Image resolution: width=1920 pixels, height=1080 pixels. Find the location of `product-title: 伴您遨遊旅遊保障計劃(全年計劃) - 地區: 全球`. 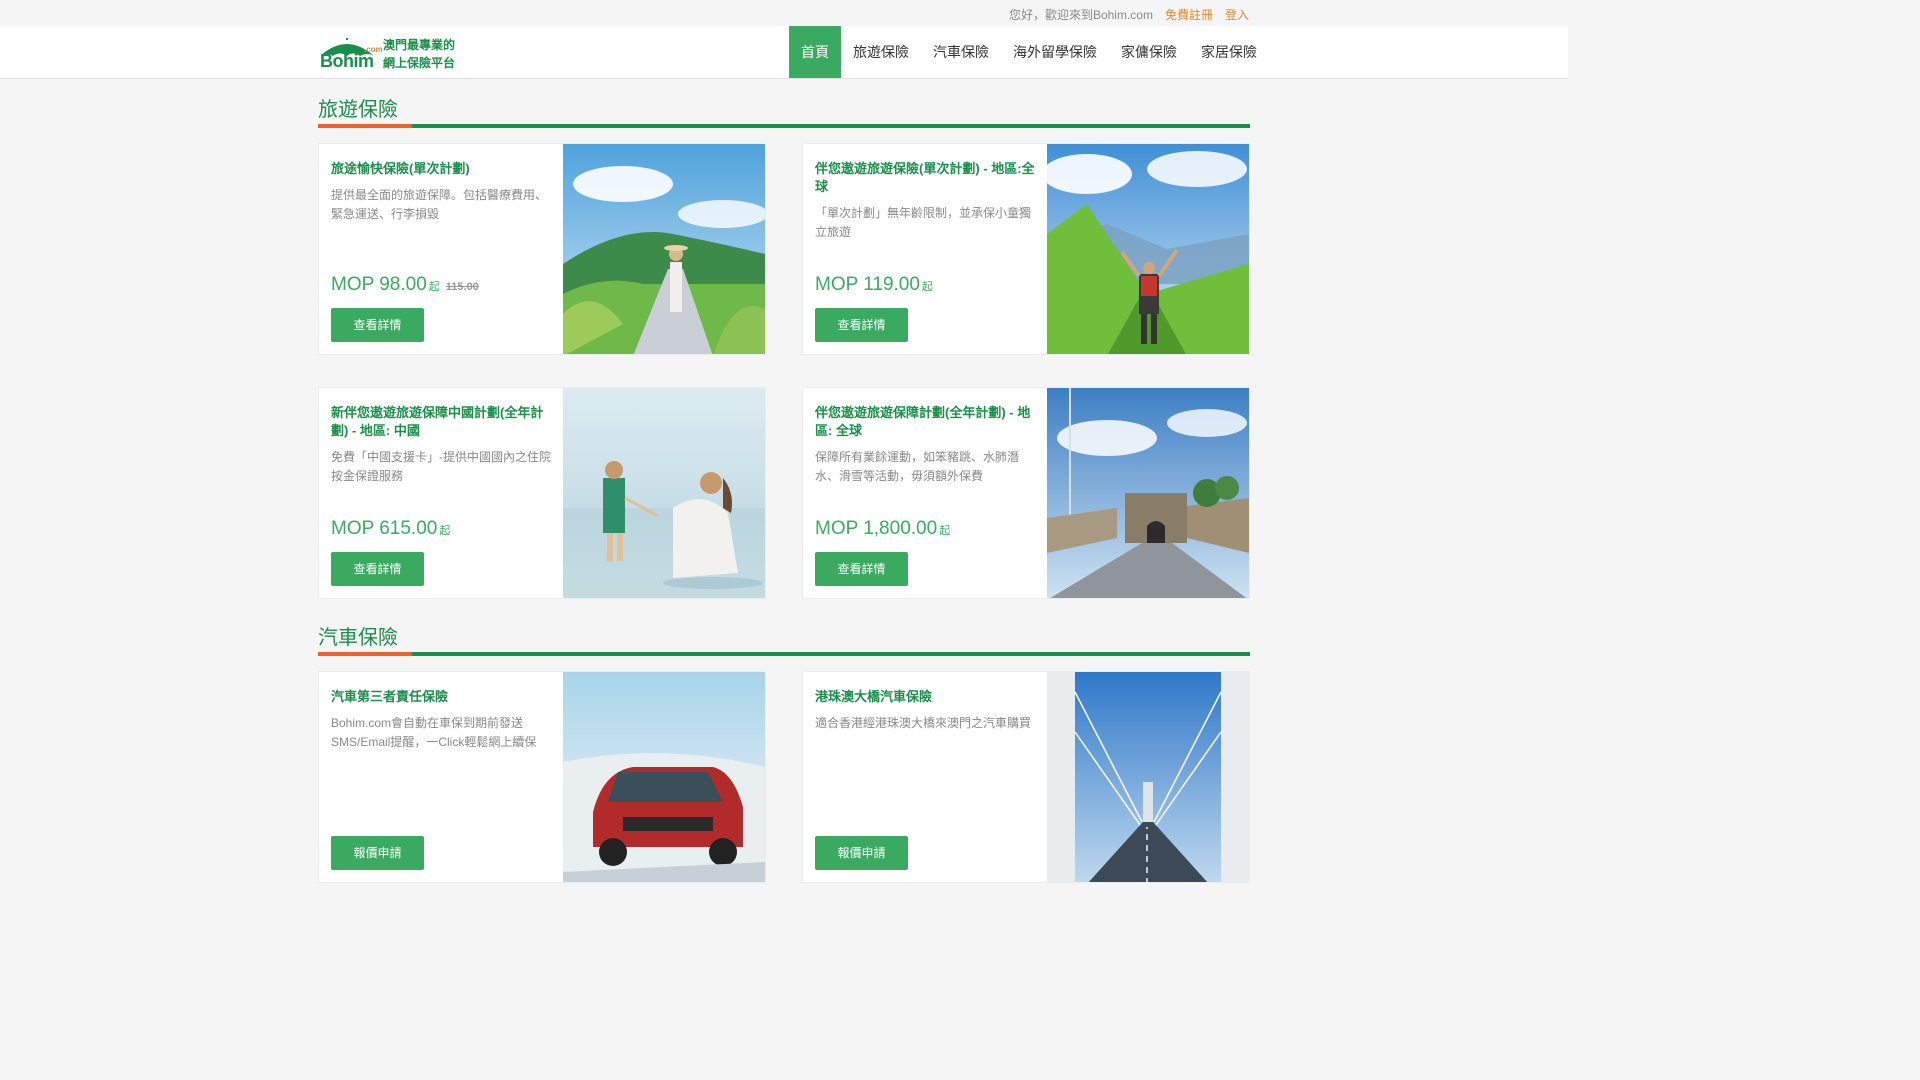

product-title: 伴您遨遊旅遊保障計劃(全年計劃) - 地區: 全球 is located at coordinates (926, 422).